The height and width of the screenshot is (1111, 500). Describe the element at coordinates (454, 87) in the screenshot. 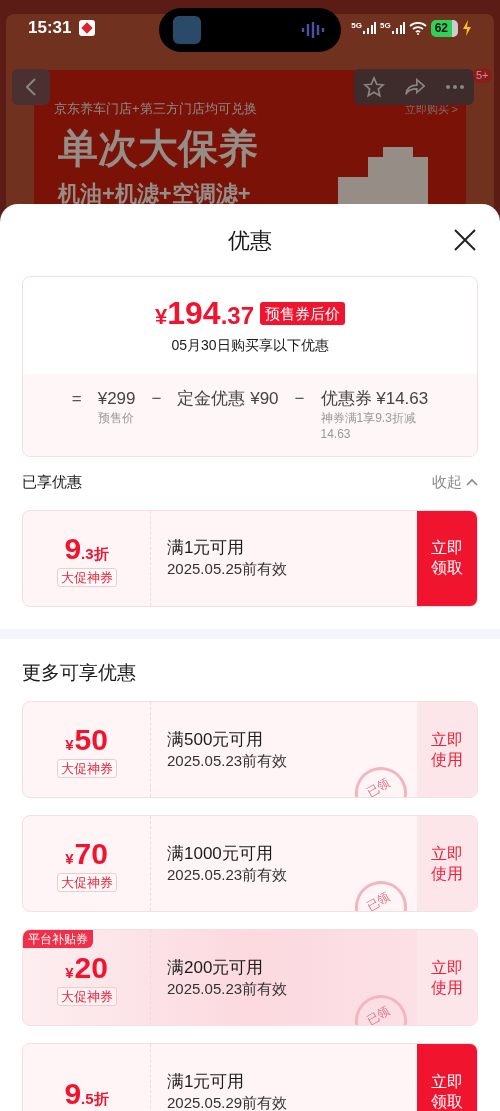

I see `more-icon` at that location.